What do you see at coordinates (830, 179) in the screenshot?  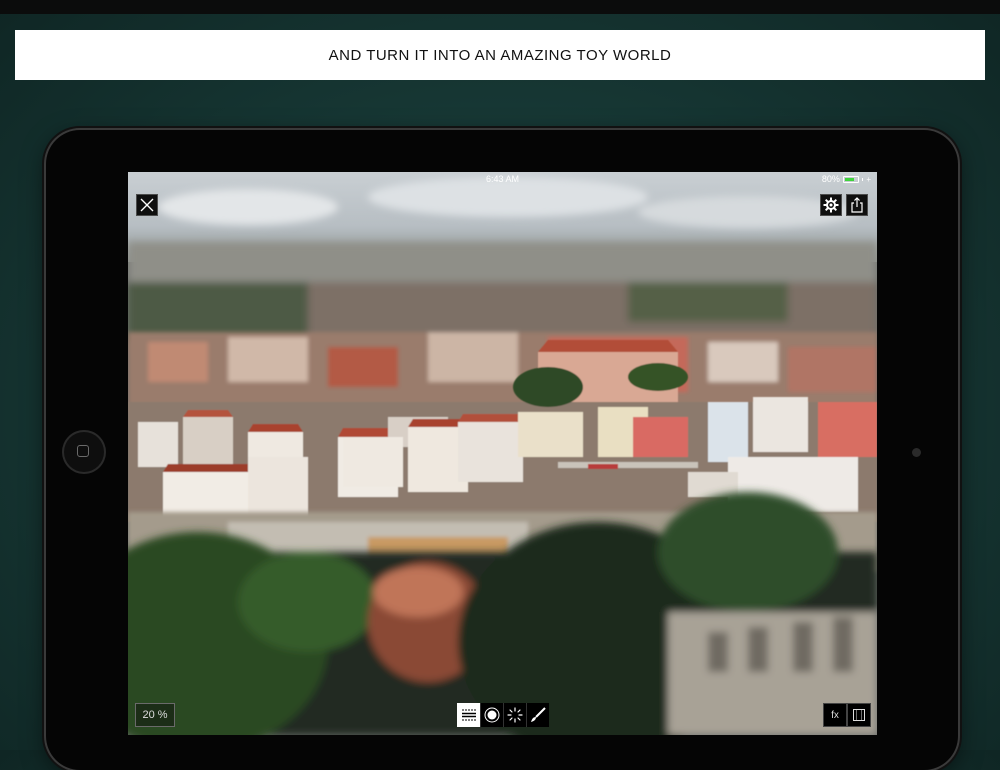 I see `battery-percent: 80%` at bounding box center [830, 179].